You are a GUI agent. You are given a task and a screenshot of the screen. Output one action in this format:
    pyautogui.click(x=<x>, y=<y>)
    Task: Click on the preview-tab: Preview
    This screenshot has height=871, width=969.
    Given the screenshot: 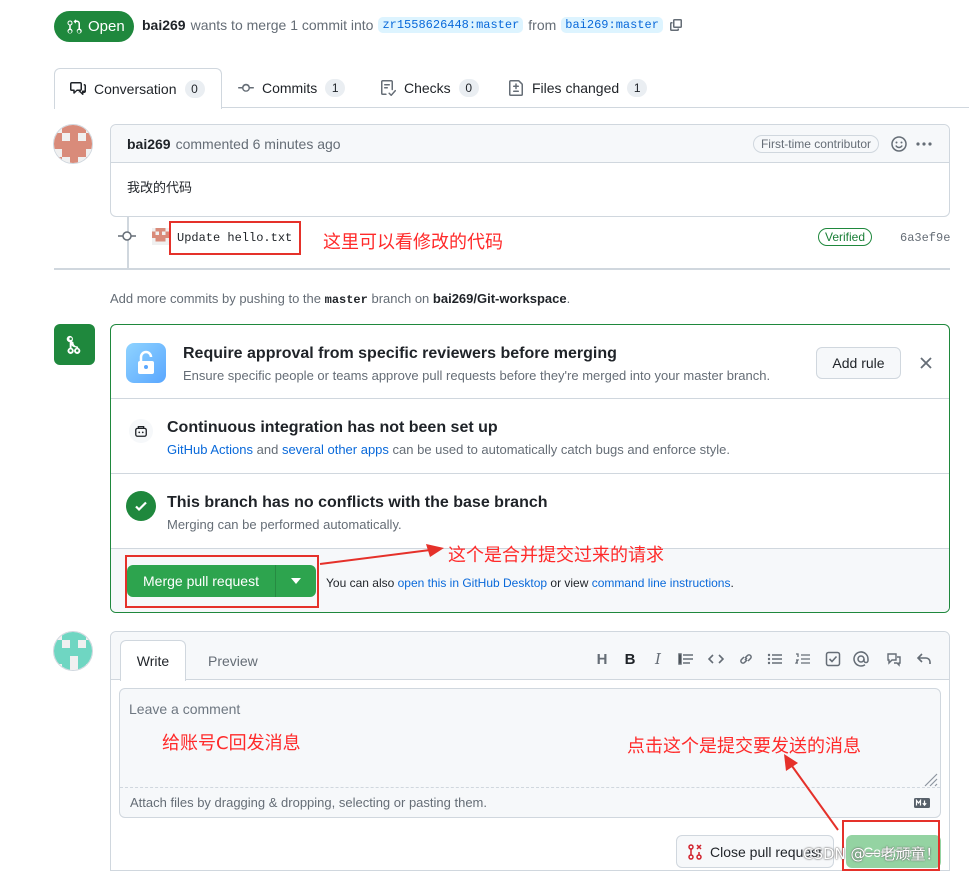 What is the action you would take?
    pyautogui.click(x=233, y=661)
    